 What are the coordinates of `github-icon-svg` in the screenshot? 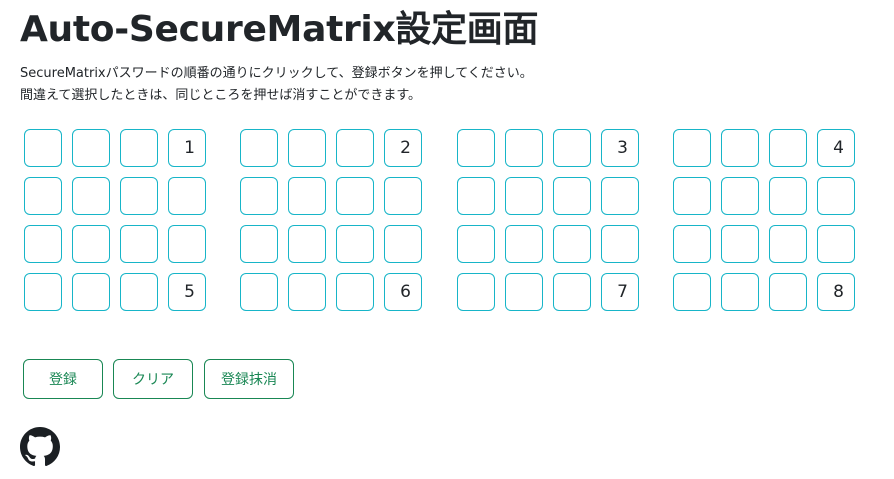 It's located at (40, 447).